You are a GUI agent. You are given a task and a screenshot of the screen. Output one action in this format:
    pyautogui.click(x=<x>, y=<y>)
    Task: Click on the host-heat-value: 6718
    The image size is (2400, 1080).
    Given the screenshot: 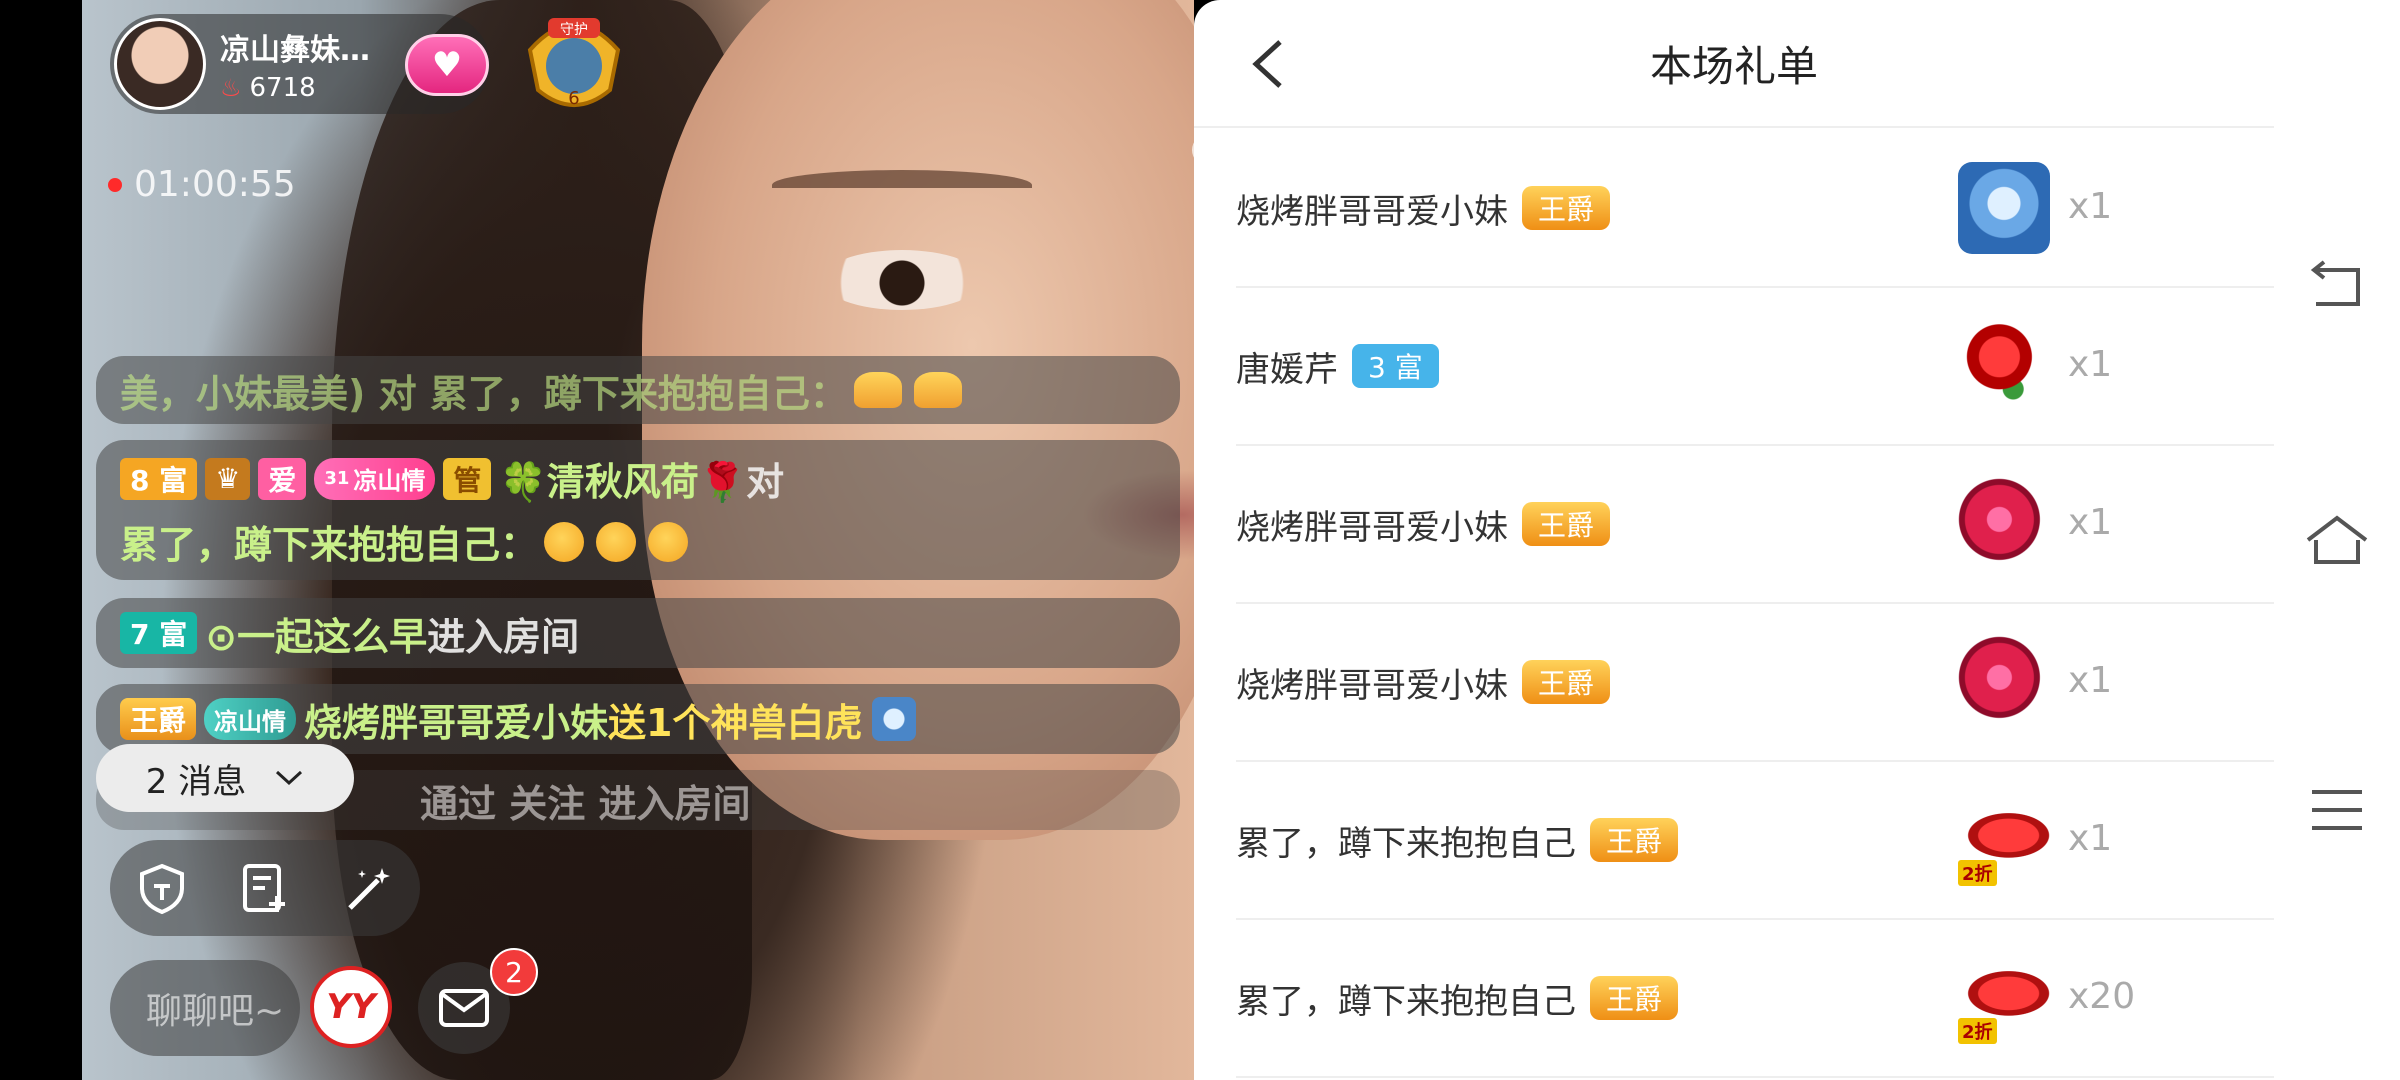 What is the action you would take?
    pyautogui.click(x=282, y=88)
    